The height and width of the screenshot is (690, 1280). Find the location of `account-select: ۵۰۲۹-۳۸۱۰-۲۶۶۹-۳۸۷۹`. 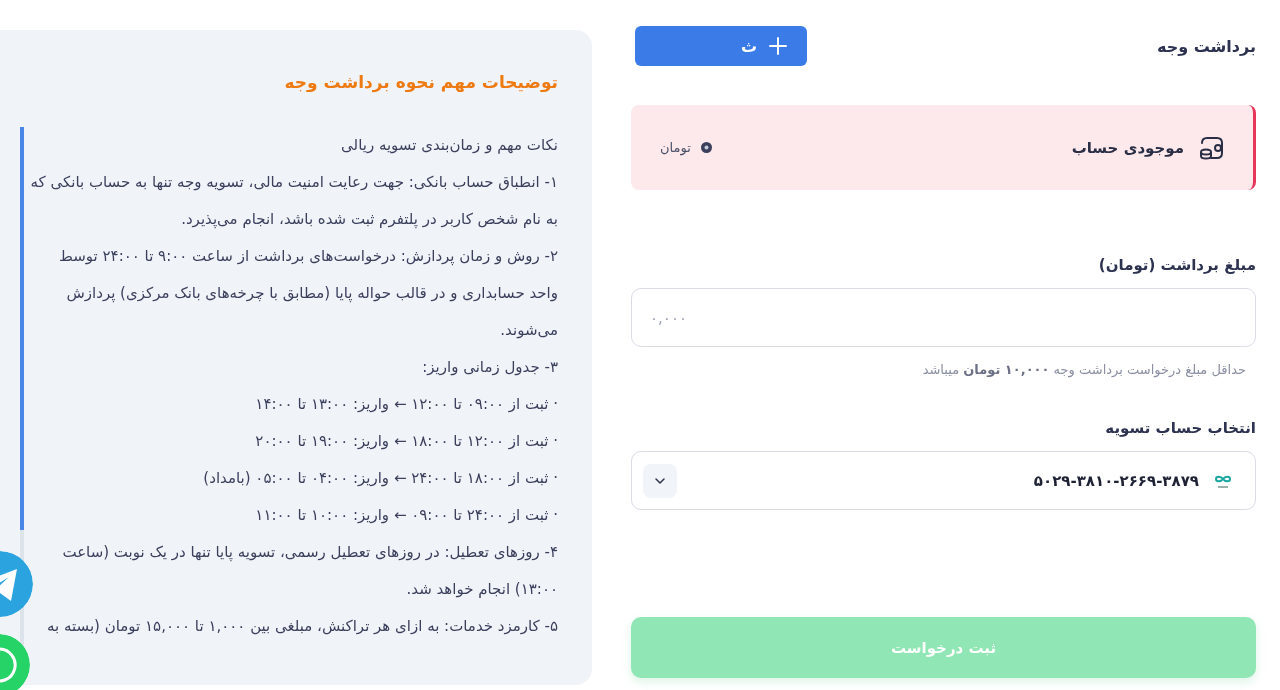

account-select: ۵۰۲۹-۳۸۱۰-۲۶۶۹-۳۸۷۹ is located at coordinates (943, 480).